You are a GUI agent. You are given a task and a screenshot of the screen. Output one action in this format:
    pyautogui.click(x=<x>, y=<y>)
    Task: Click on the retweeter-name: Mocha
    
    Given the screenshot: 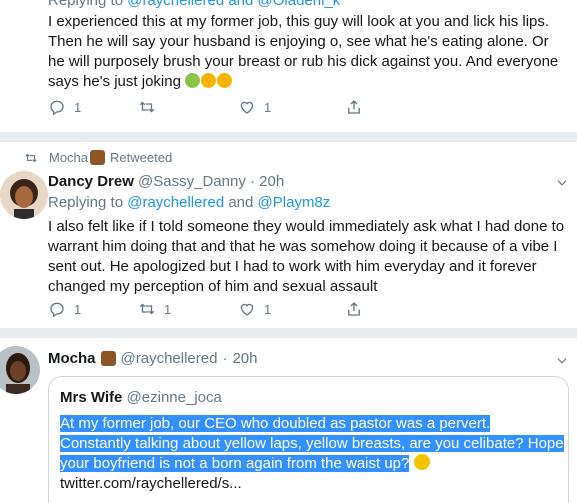 What is the action you would take?
    pyautogui.click(x=68, y=157)
    